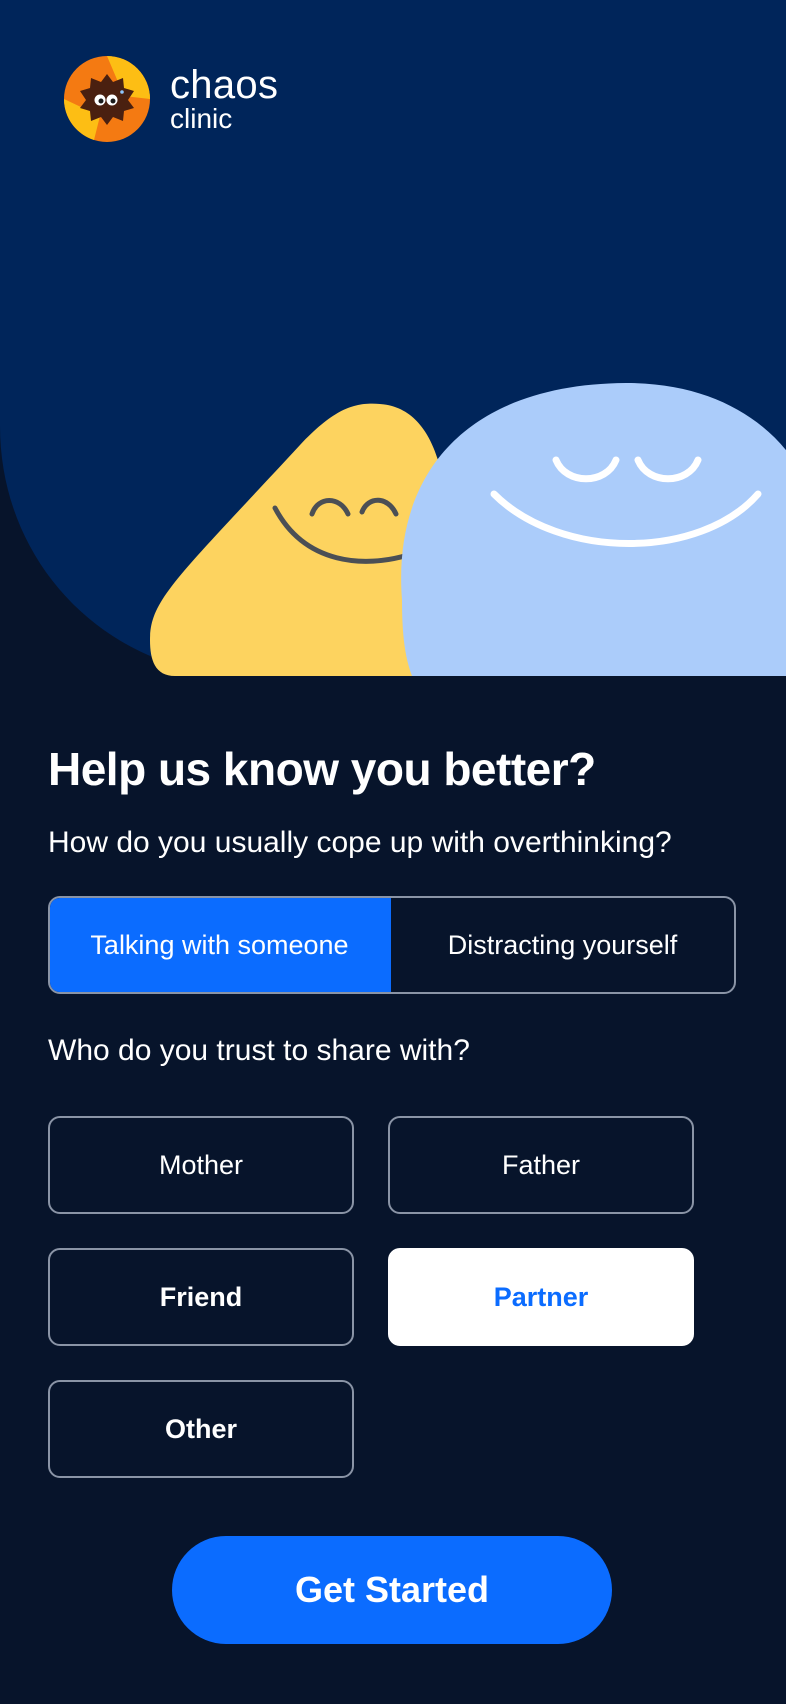 The height and width of the screenshot is (1704, 786). What do you see at coordinates (201, 1429) in the screenshot?
I see `option-other: Other` at bounding box center [201, 1429].